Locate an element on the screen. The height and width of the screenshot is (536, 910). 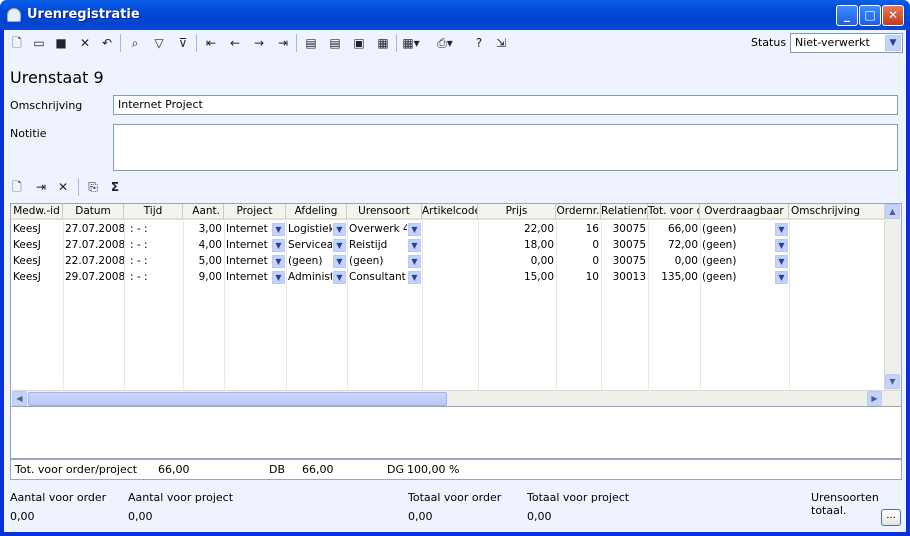
vertical-scrollbar: ▲ ▼ is located at coordinates (892, 297).